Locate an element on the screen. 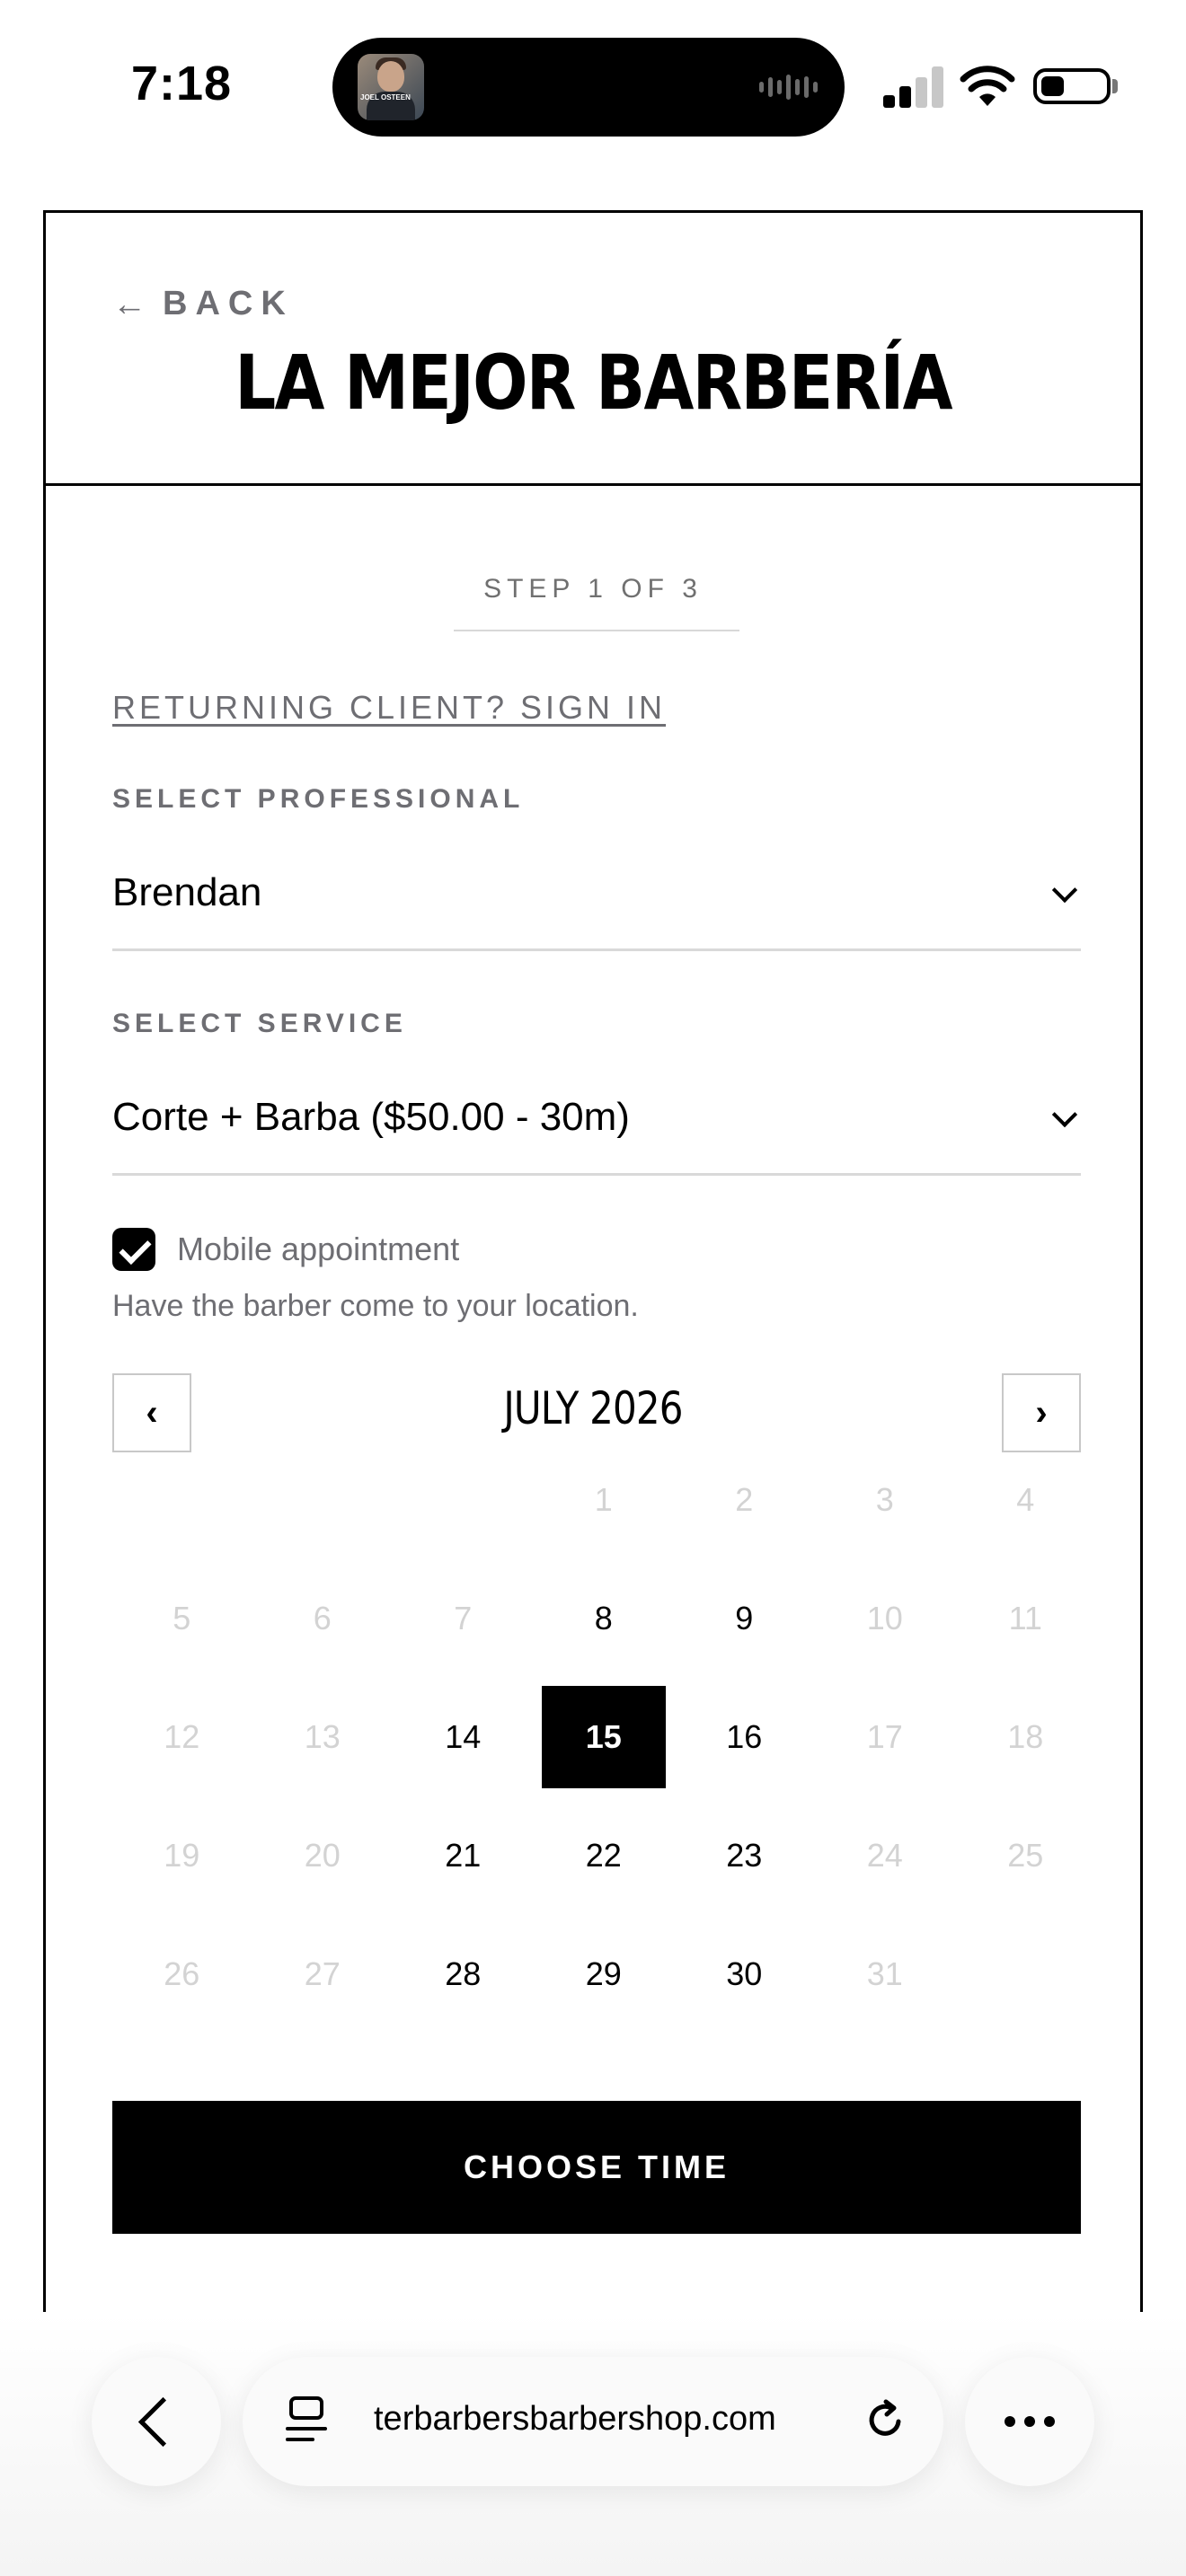  podcast-artwork-icon: JOEL OSTEEN is located at coordinates (391, 87).